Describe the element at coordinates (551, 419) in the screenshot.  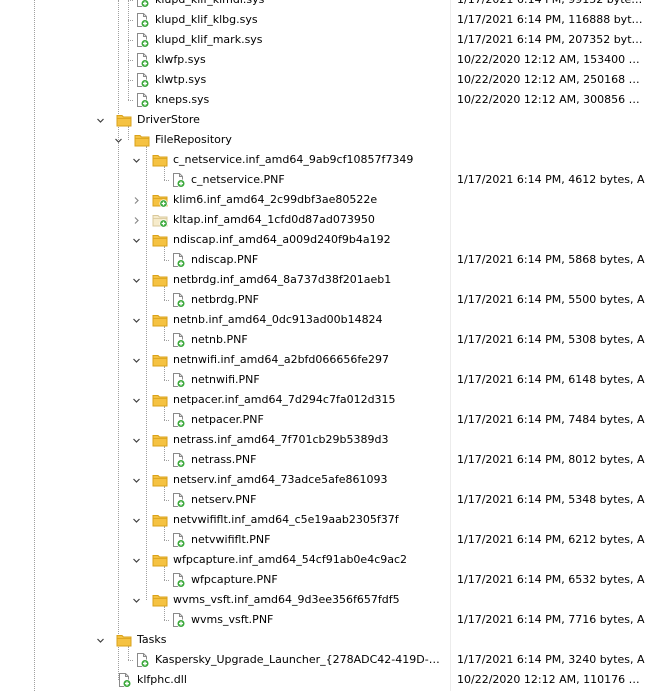
I see `item-details: 1/17/2021 6:14 PM, 7484 bytes, A` at that location.